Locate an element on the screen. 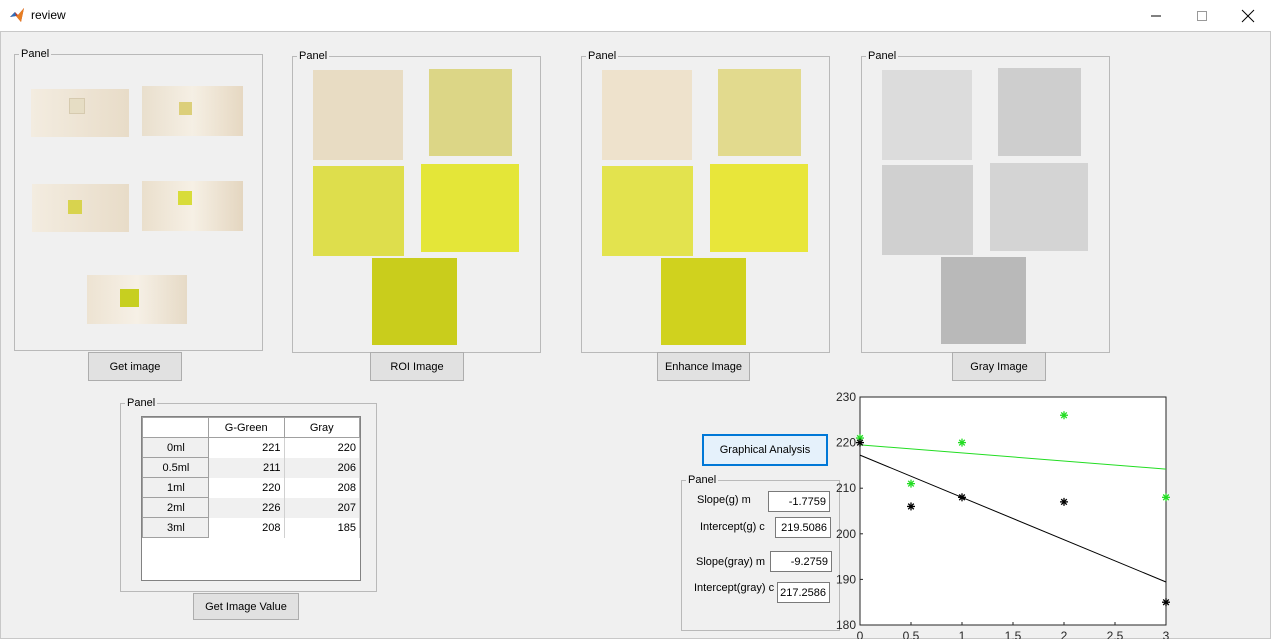 The width and height of the screenshot is (1271, 639). gray-swatch-3ml is located at coordinates (983, 300).